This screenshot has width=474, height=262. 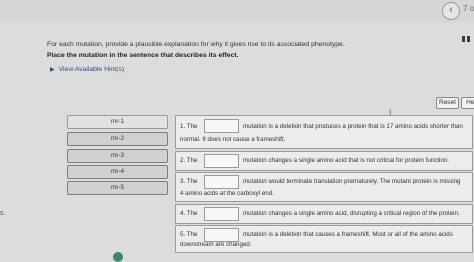 I want to click on tile-mr-2: mr-2, so click(x=117, y=139).